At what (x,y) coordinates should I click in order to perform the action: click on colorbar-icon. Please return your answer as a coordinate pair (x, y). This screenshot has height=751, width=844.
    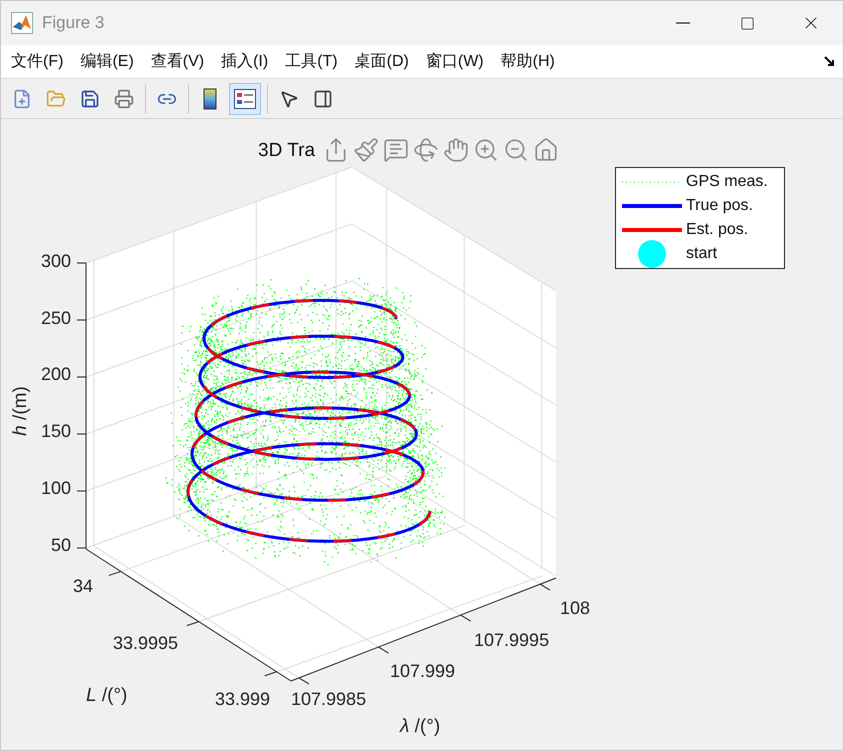
    Looking at the image, I should click on (210, 99).